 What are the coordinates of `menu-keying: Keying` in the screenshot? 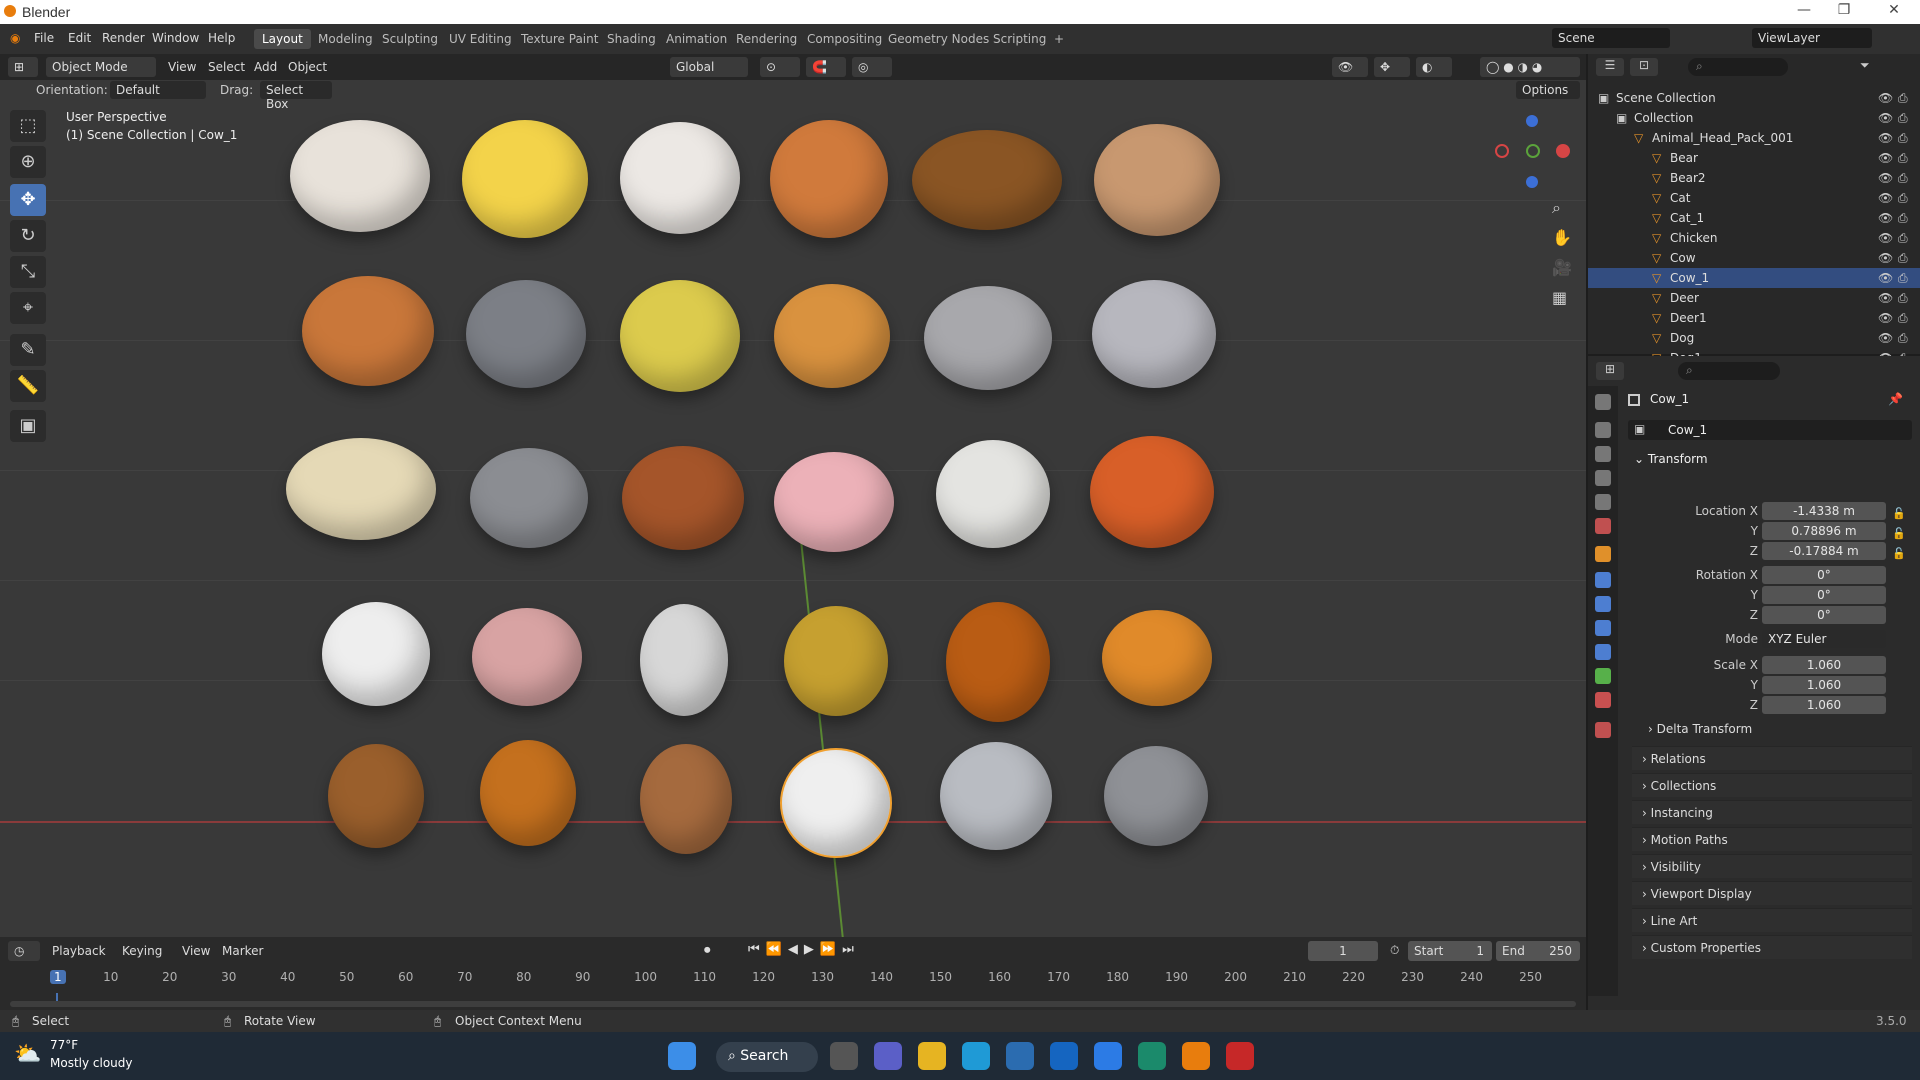 It's located at (142, 951).